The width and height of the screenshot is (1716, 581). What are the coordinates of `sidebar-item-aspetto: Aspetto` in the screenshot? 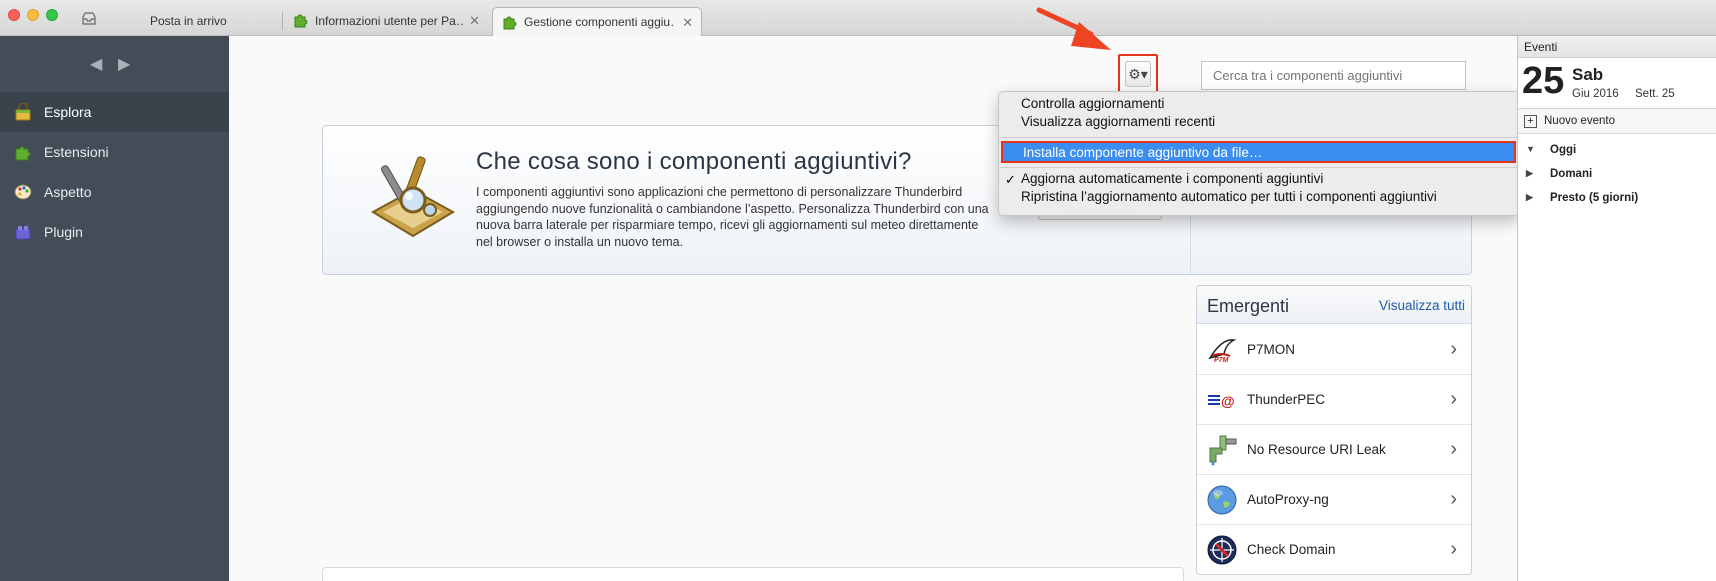 It's located at (114, 192).